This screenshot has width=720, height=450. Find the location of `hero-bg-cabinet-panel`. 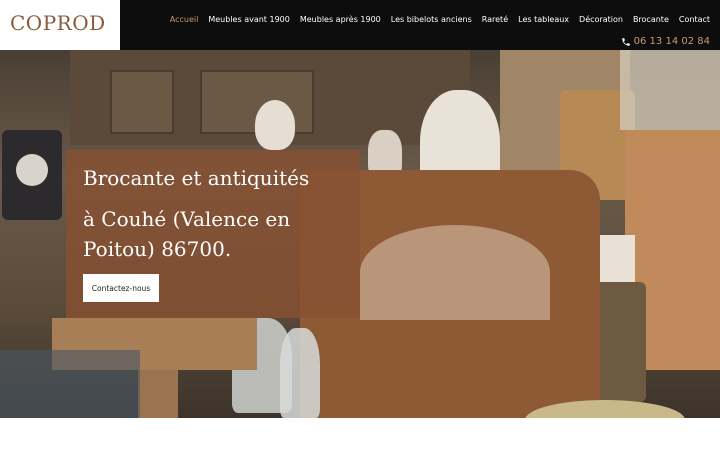

hero-bg-cabinet-panel is located at coordinates (142, 102).